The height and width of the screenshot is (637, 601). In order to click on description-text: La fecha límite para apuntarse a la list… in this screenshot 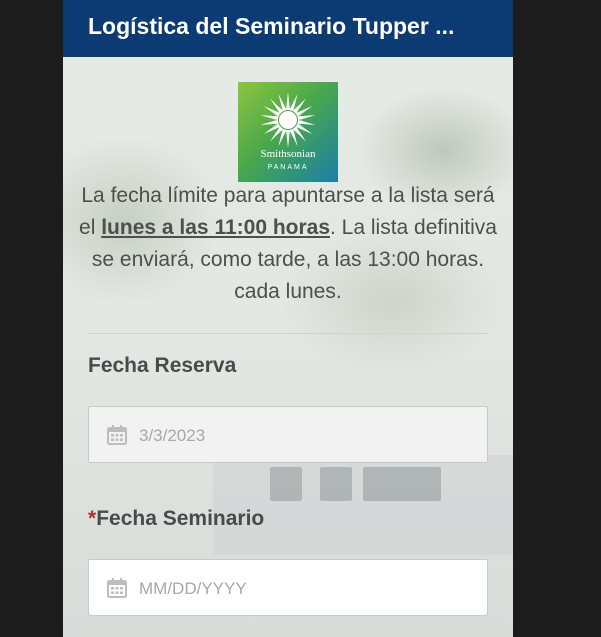, I will do `click(288, 244)`.